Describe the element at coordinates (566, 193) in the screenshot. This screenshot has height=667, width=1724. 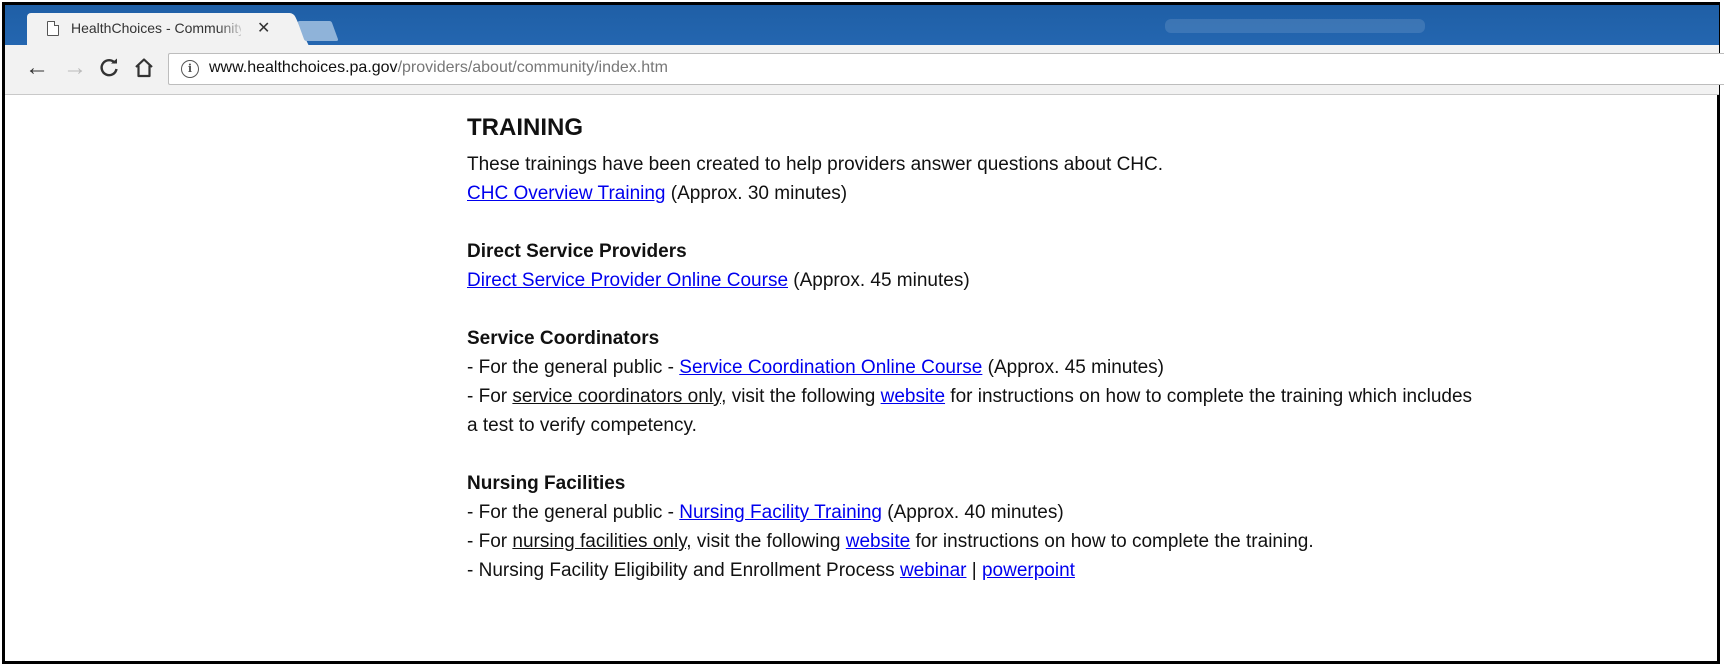
I see `chc-overview-training-link: CHC Overview Training` at that location.